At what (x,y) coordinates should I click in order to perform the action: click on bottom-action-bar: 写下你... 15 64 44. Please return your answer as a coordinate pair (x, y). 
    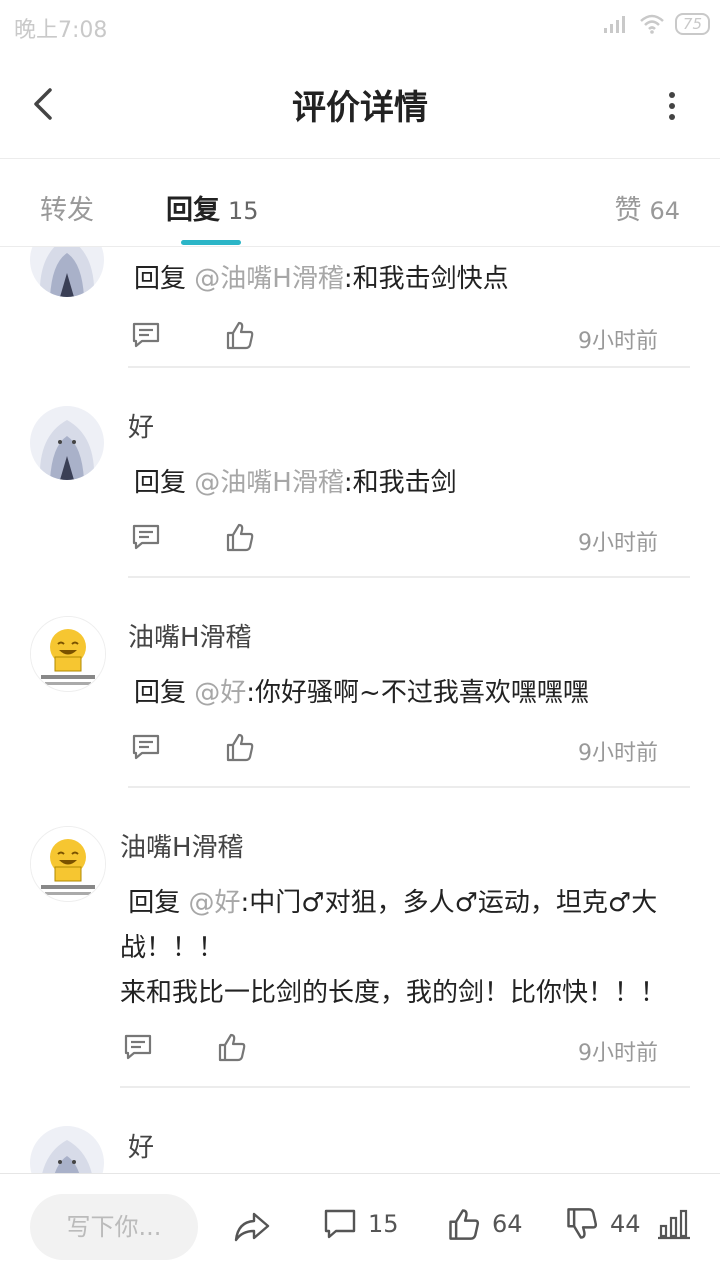
    Looking at the image, I should click on (360, 1227).